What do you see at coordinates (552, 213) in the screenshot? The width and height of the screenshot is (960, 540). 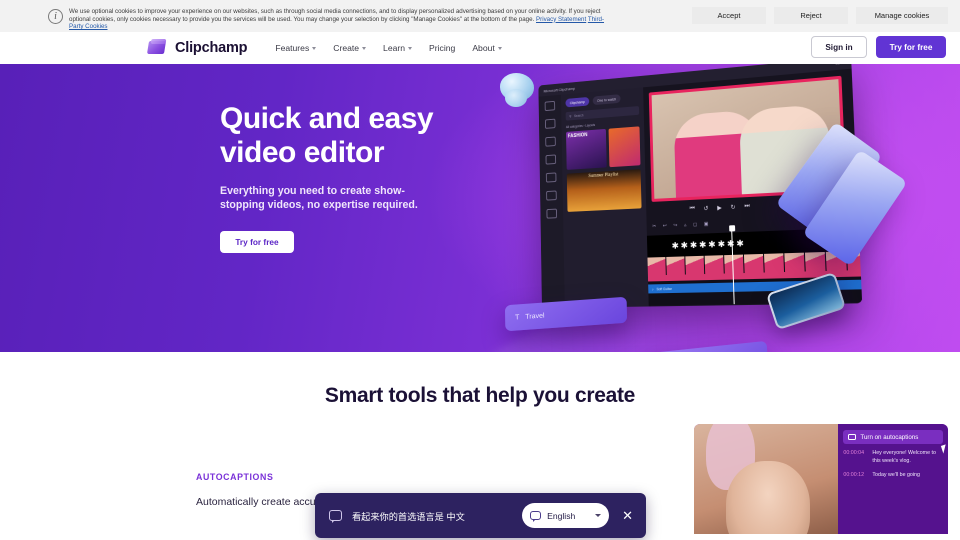 I see `brand-kit-icon` at bounding box center [552, 213].